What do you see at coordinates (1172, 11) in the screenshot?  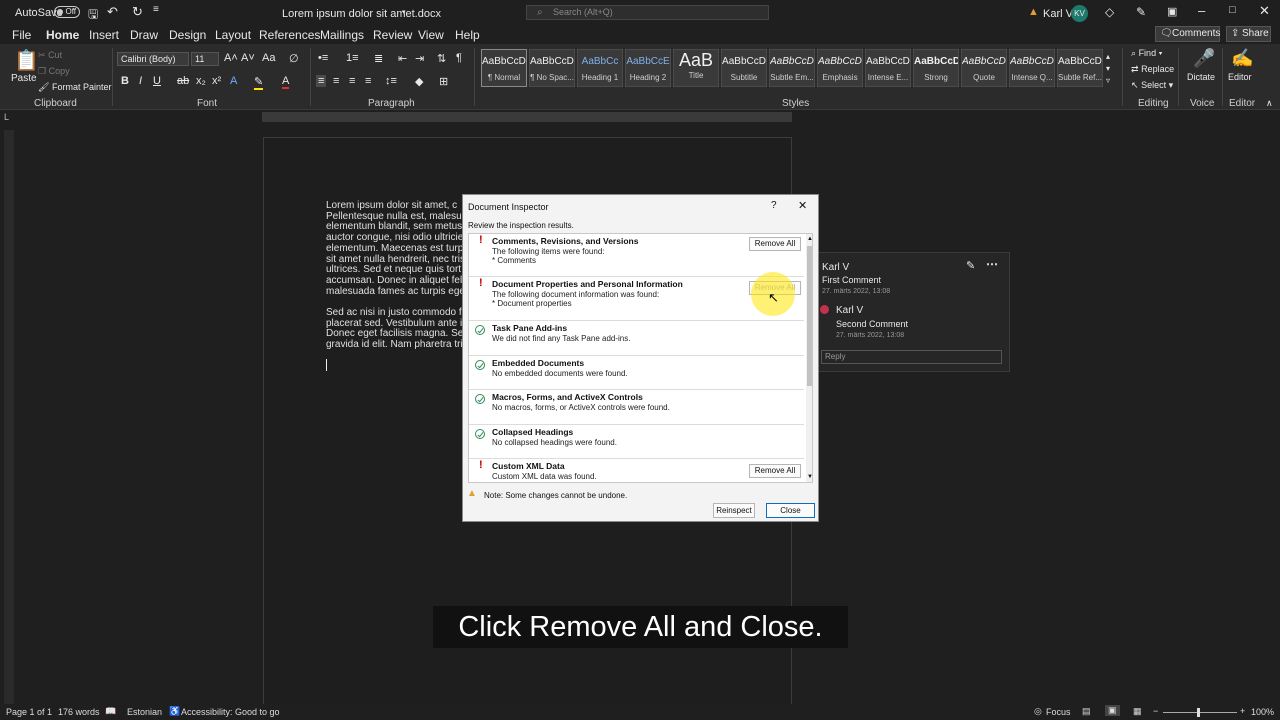 I see `ribbon-display-icon: ▣` at bounding box center [1172, 11].